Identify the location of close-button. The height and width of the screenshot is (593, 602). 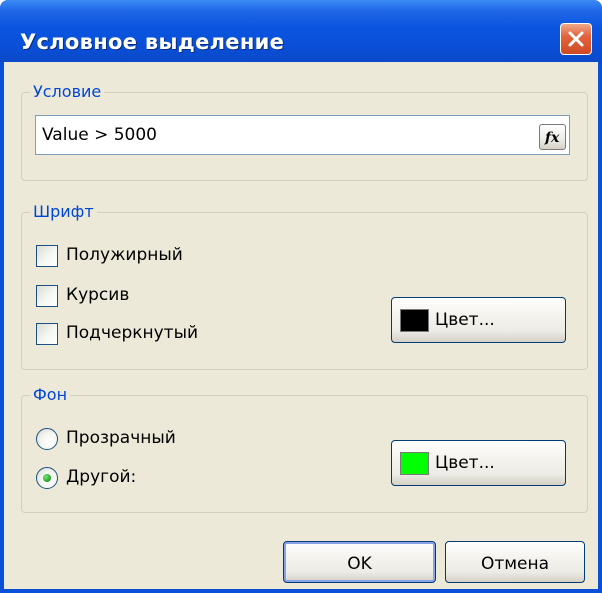
(576, 39).